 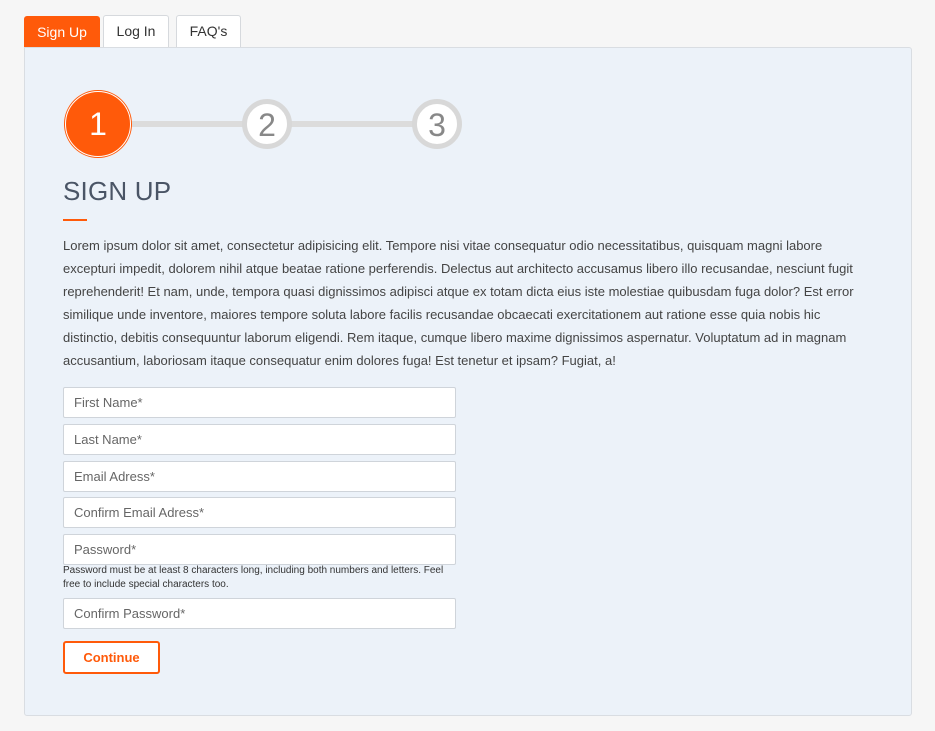 What do you see at coordinates (62, 32) in the screenshot?
I see `tab-sign-up: Sign Up` at bounding box center [62, 32].